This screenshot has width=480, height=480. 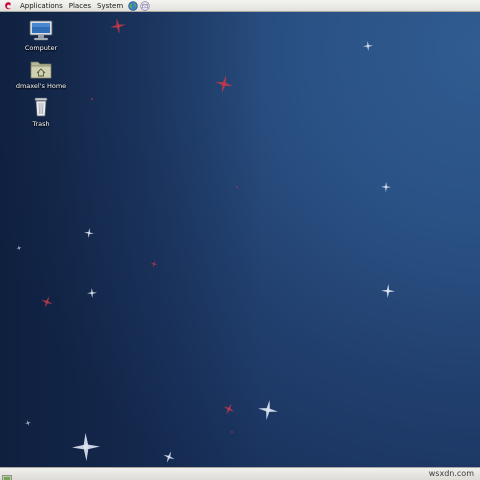 I want to click on desktop-icon-home: dmaxel's Home, so click(x=41, y=74).